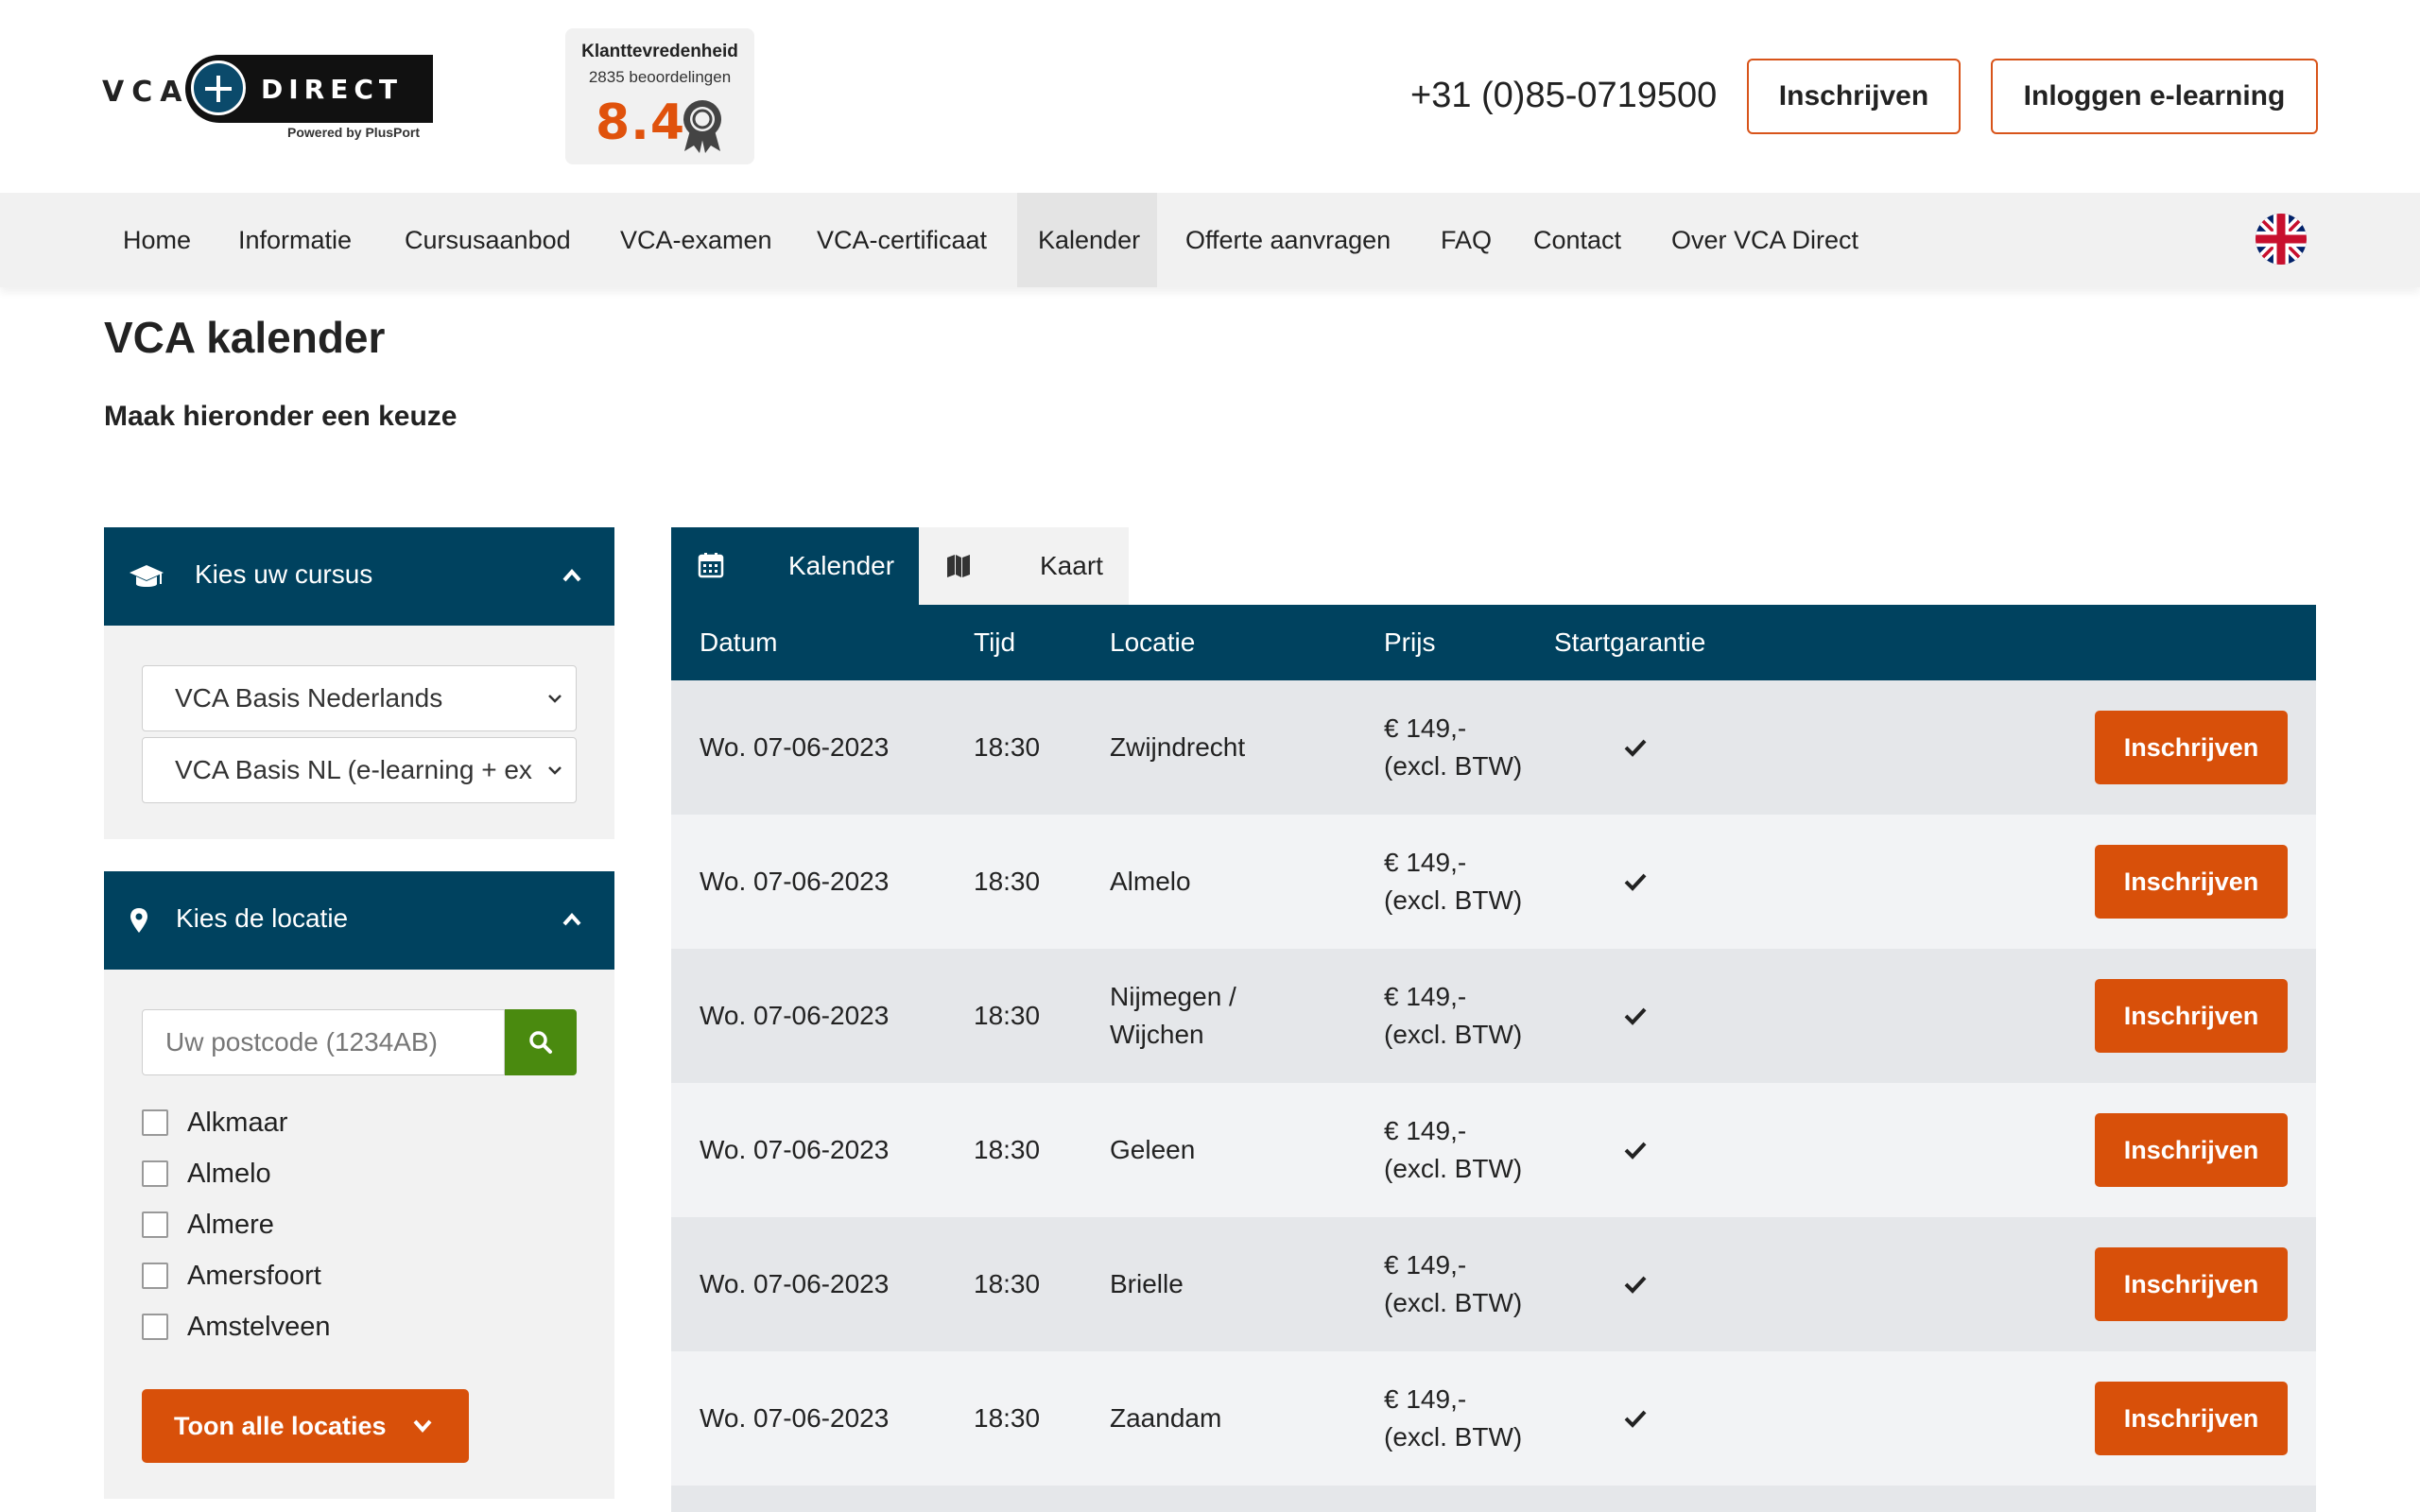 The image size is (2420, 1512). What do you see at coordinates (1288, 240) in the screenshot?
I see `nav-item-offerte: Offerte aanvragen` at bounding box center [1288, 240].